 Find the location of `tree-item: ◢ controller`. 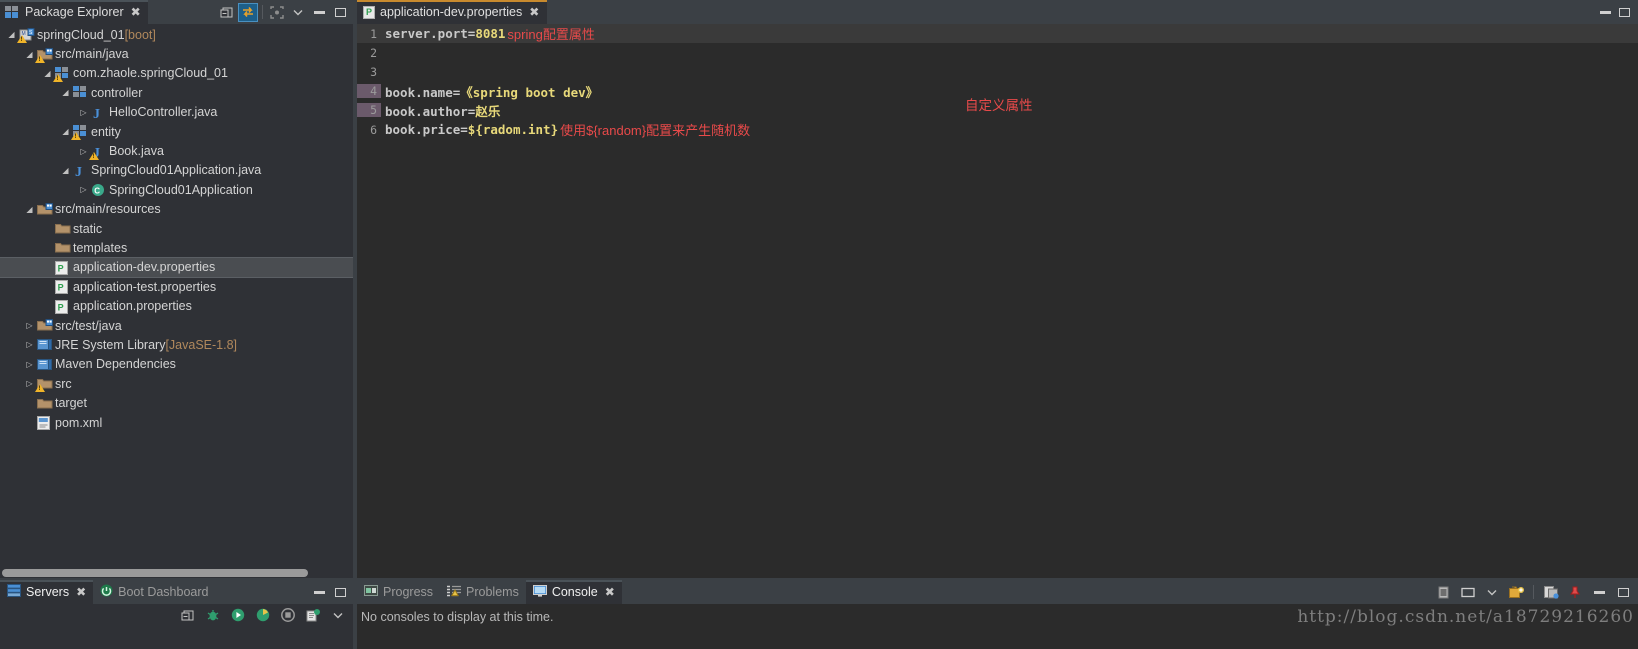

tree-item: ◢ controller is located at coordinates (176, 92).